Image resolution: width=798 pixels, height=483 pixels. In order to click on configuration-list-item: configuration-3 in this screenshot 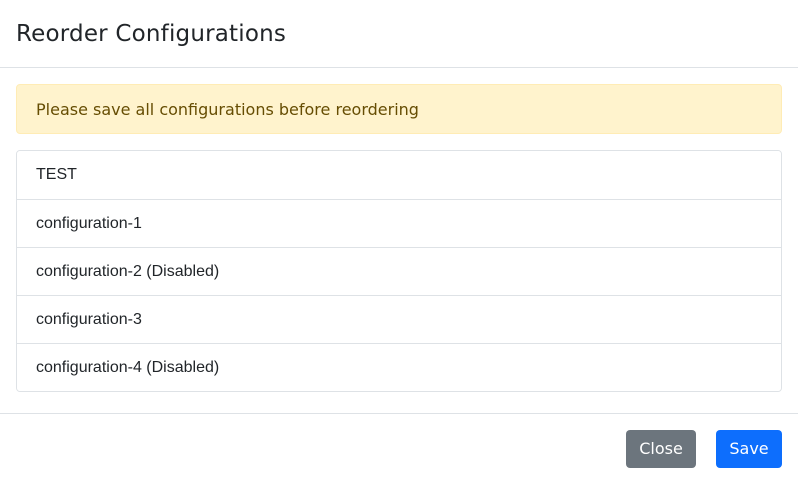, I will do `click(399, 319)`.